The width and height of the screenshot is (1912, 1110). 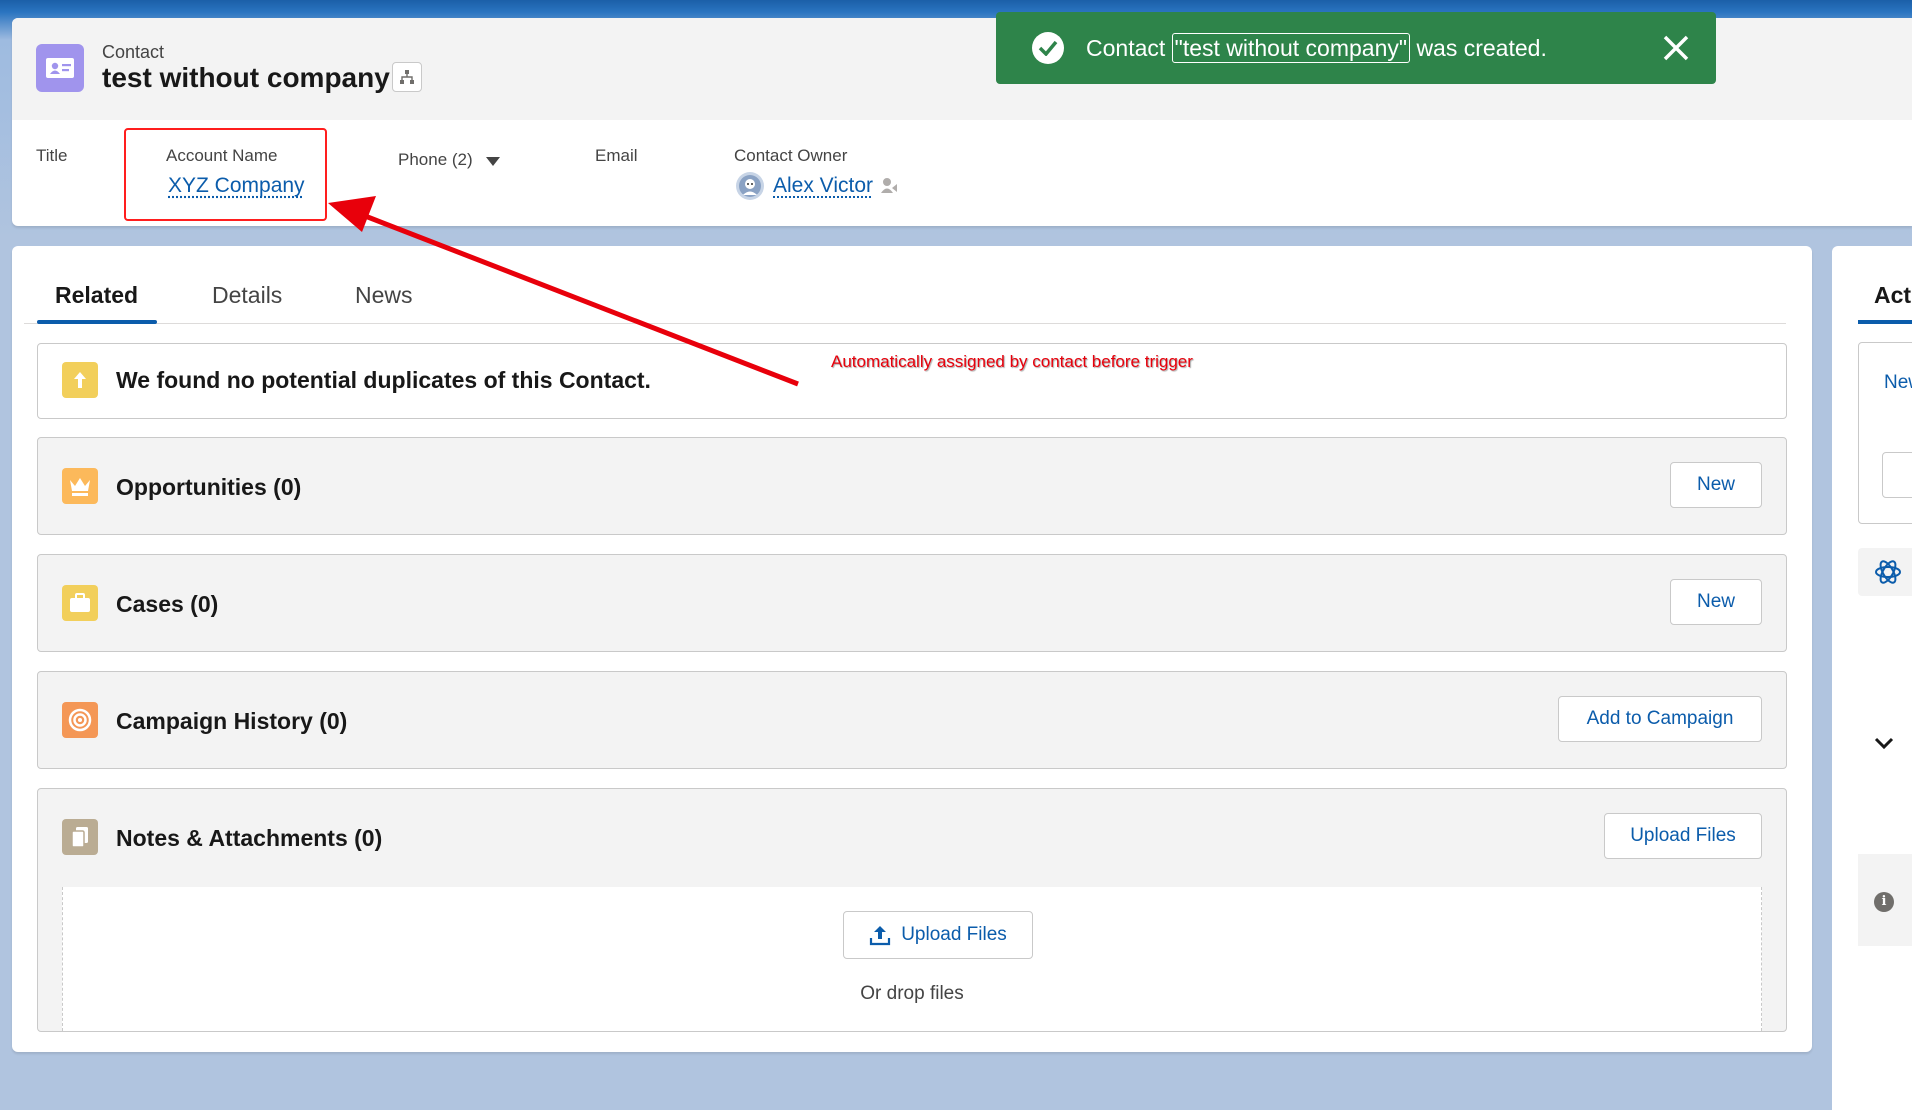 What do you see at coordinates (1291, 48) in the screenshot?
I see `toast-record-link: "test without company"` at bounding box center [1291, 48].